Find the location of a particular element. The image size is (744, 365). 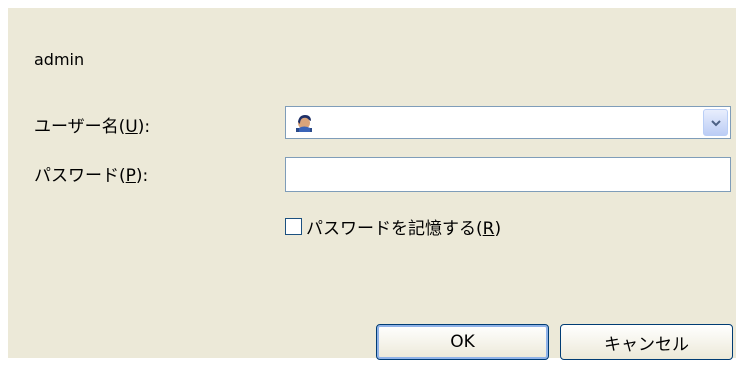

username-combobox is located at coordinates (508, 122).